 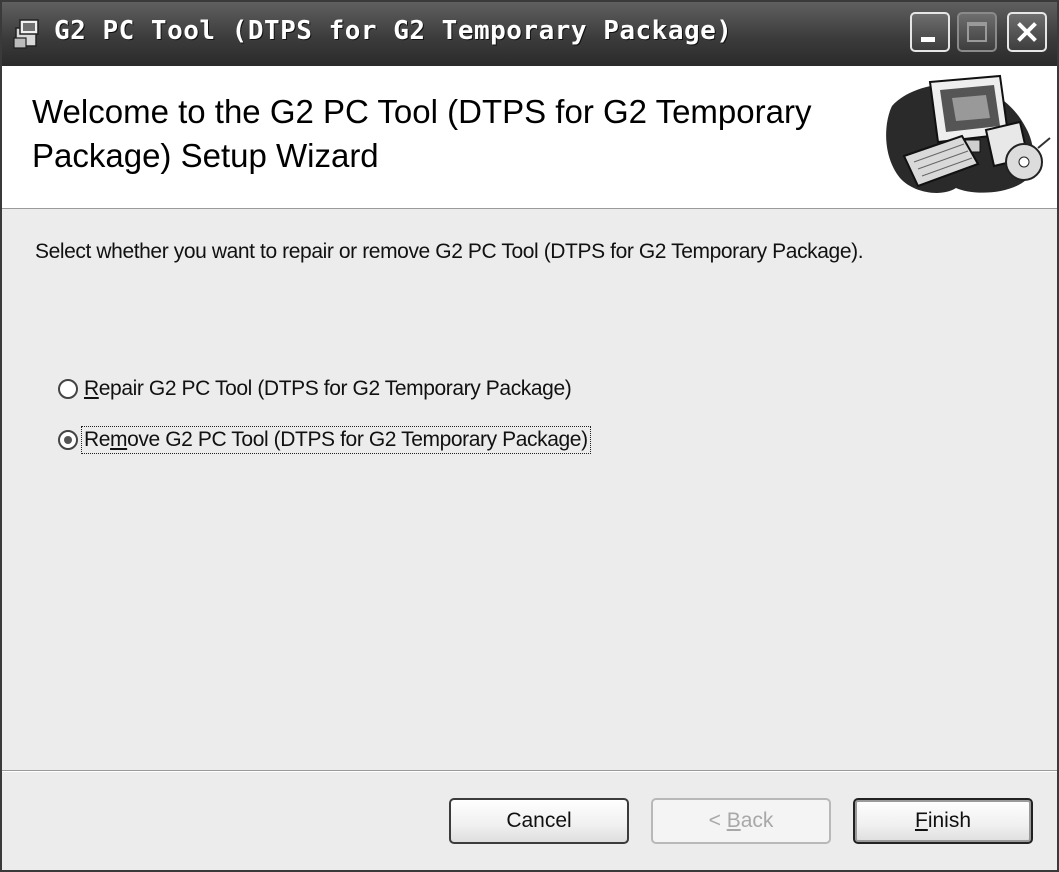 What do you see at coordinates (29, 33) in the screenshot?
I see `installer-package-icon` at bounding box center [29, 33].